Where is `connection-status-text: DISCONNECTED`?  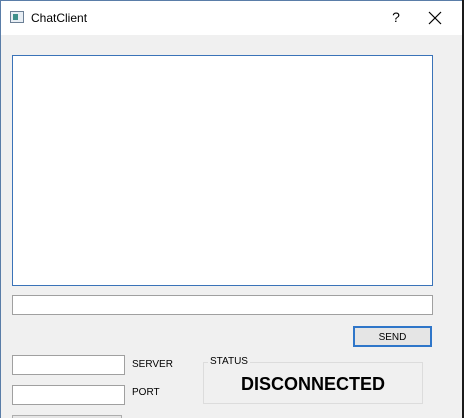 connection-status-text: DISCONNECTED is located at coordinates (312, 384).